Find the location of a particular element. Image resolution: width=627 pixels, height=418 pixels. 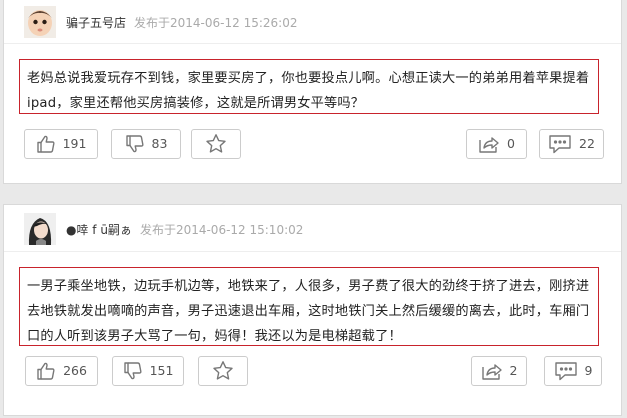

post-timestamp: 发布于2014-06-12 15:10:02 is located at coordinates (221, 229).